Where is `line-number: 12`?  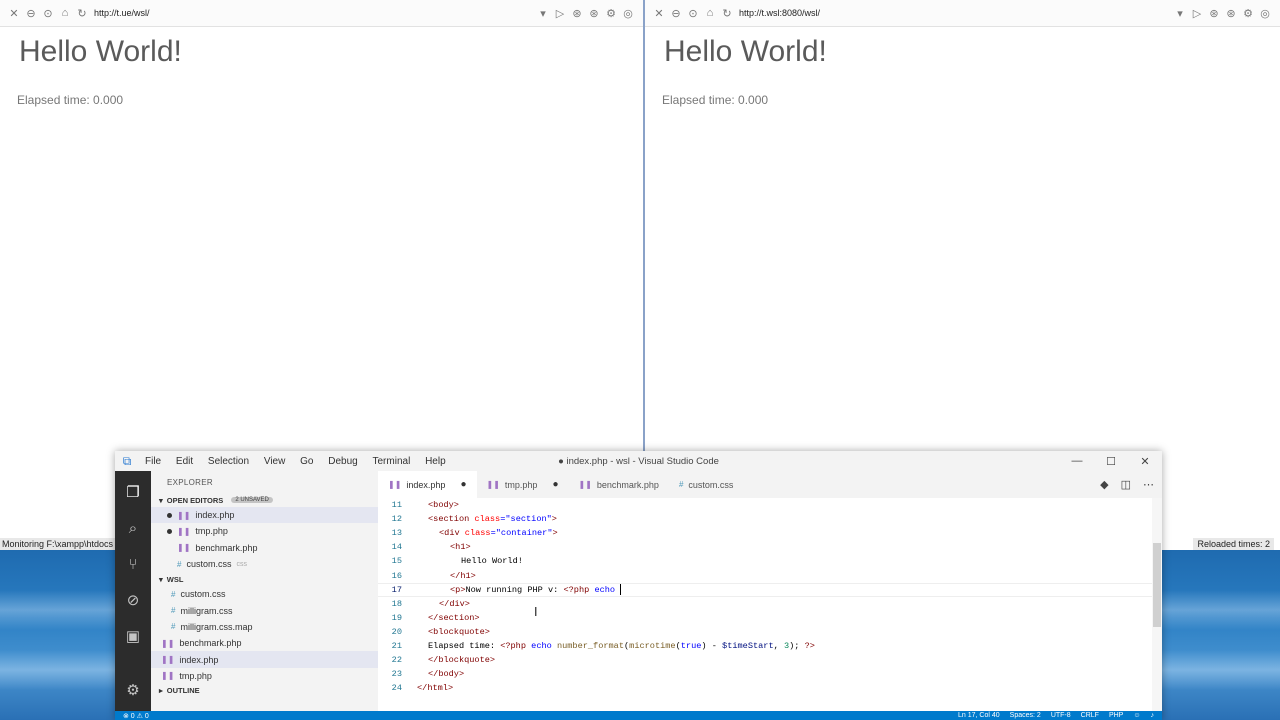
line-number: 12 is located at coordinates (396, 519).